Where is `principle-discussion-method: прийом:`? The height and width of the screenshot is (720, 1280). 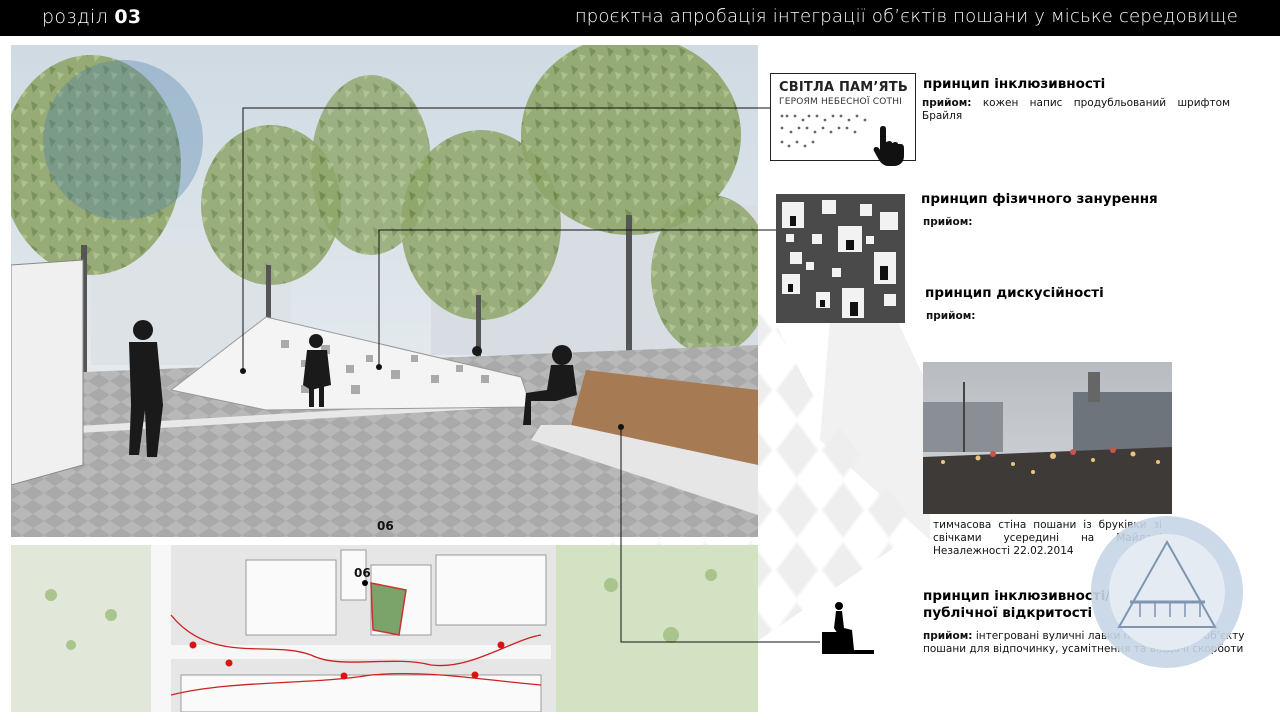 principle-discussion-method: прийом: is located at coordinates (1076, 316).